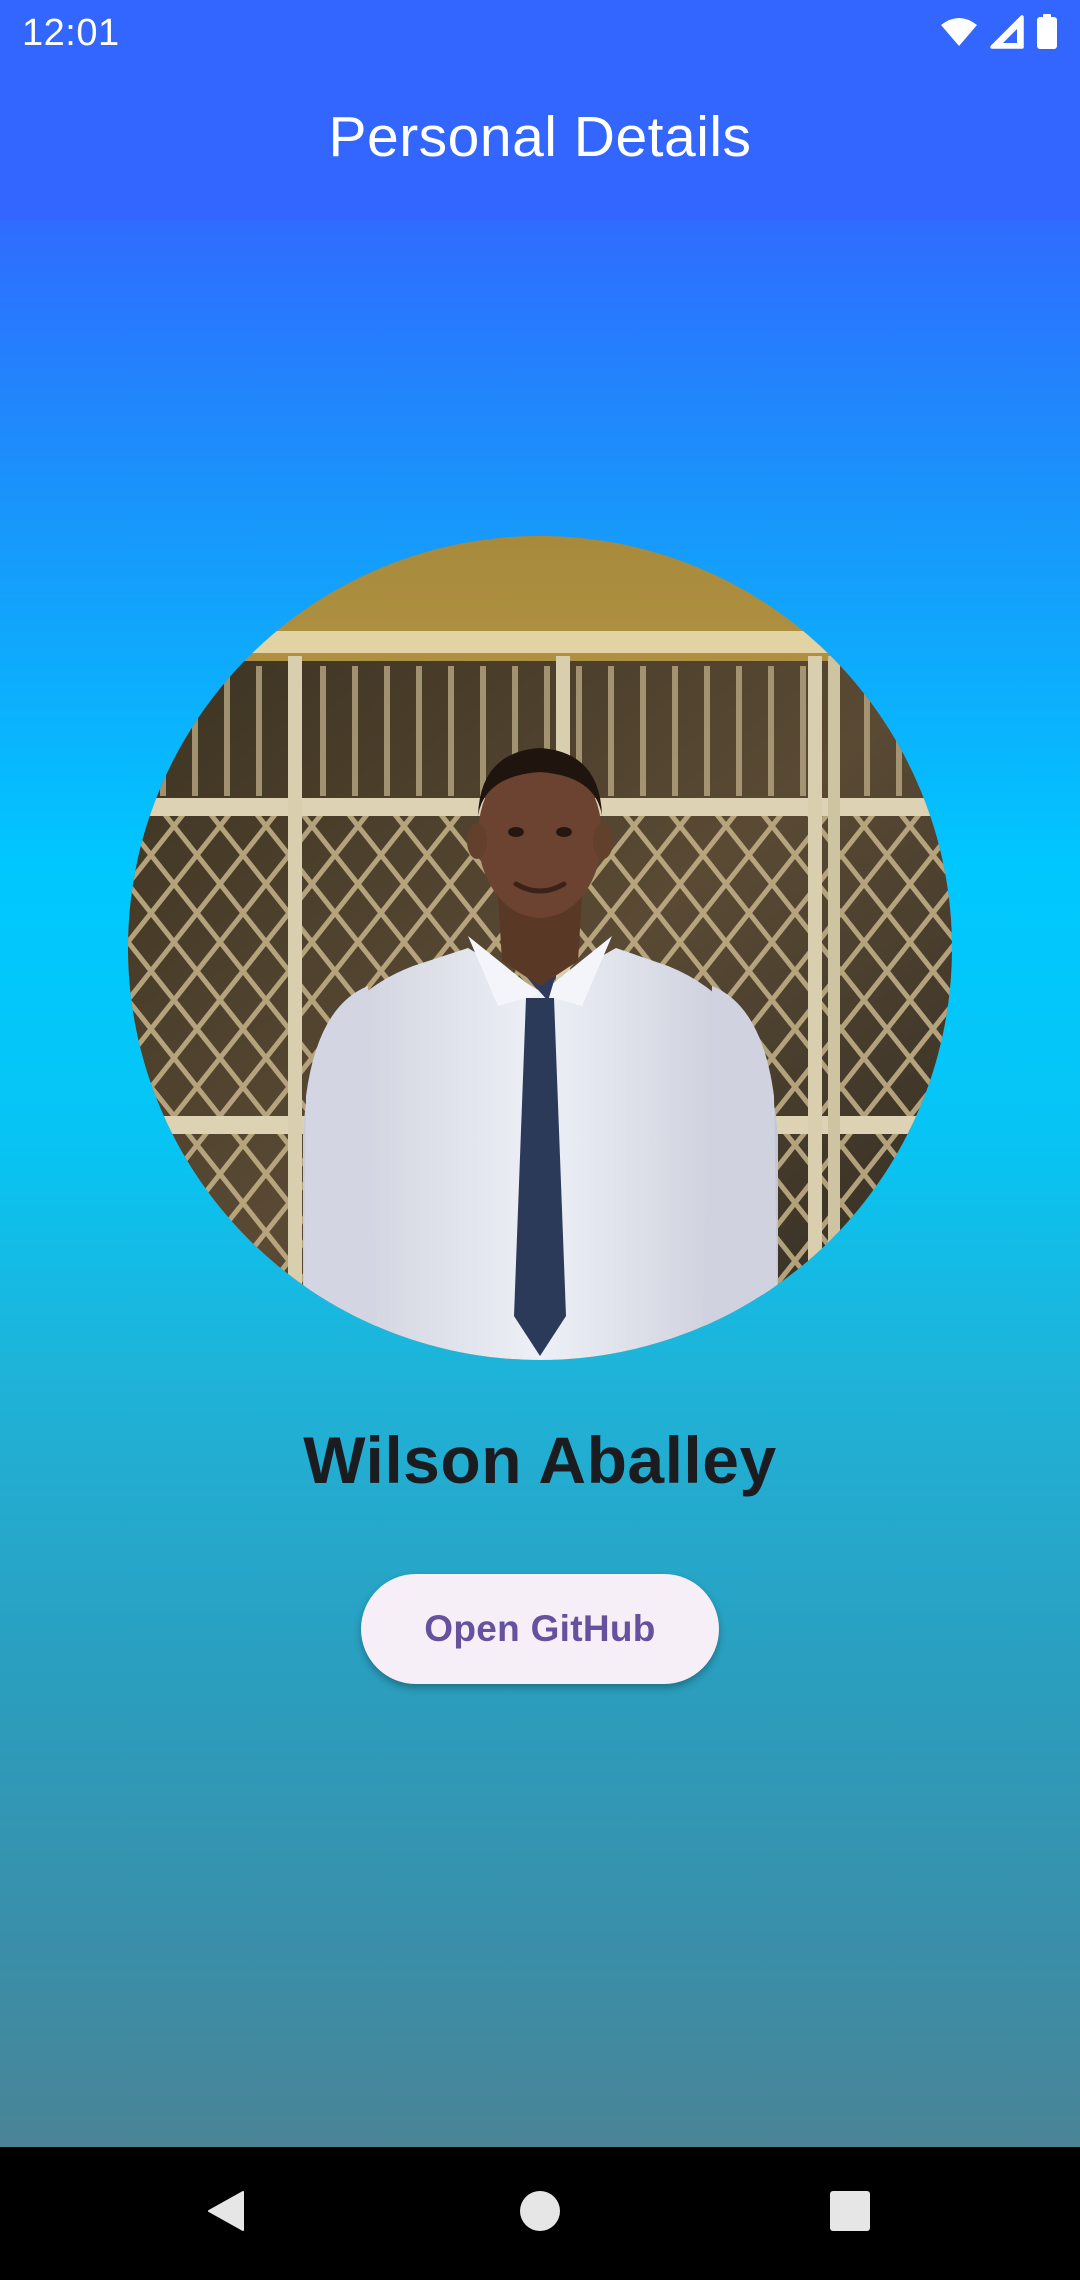 The height and width of the screenshot is (2280, 1080). Describe the element at coordinates (1007, 34) in the screenshot. I see `cell-signal-icon` at that location.